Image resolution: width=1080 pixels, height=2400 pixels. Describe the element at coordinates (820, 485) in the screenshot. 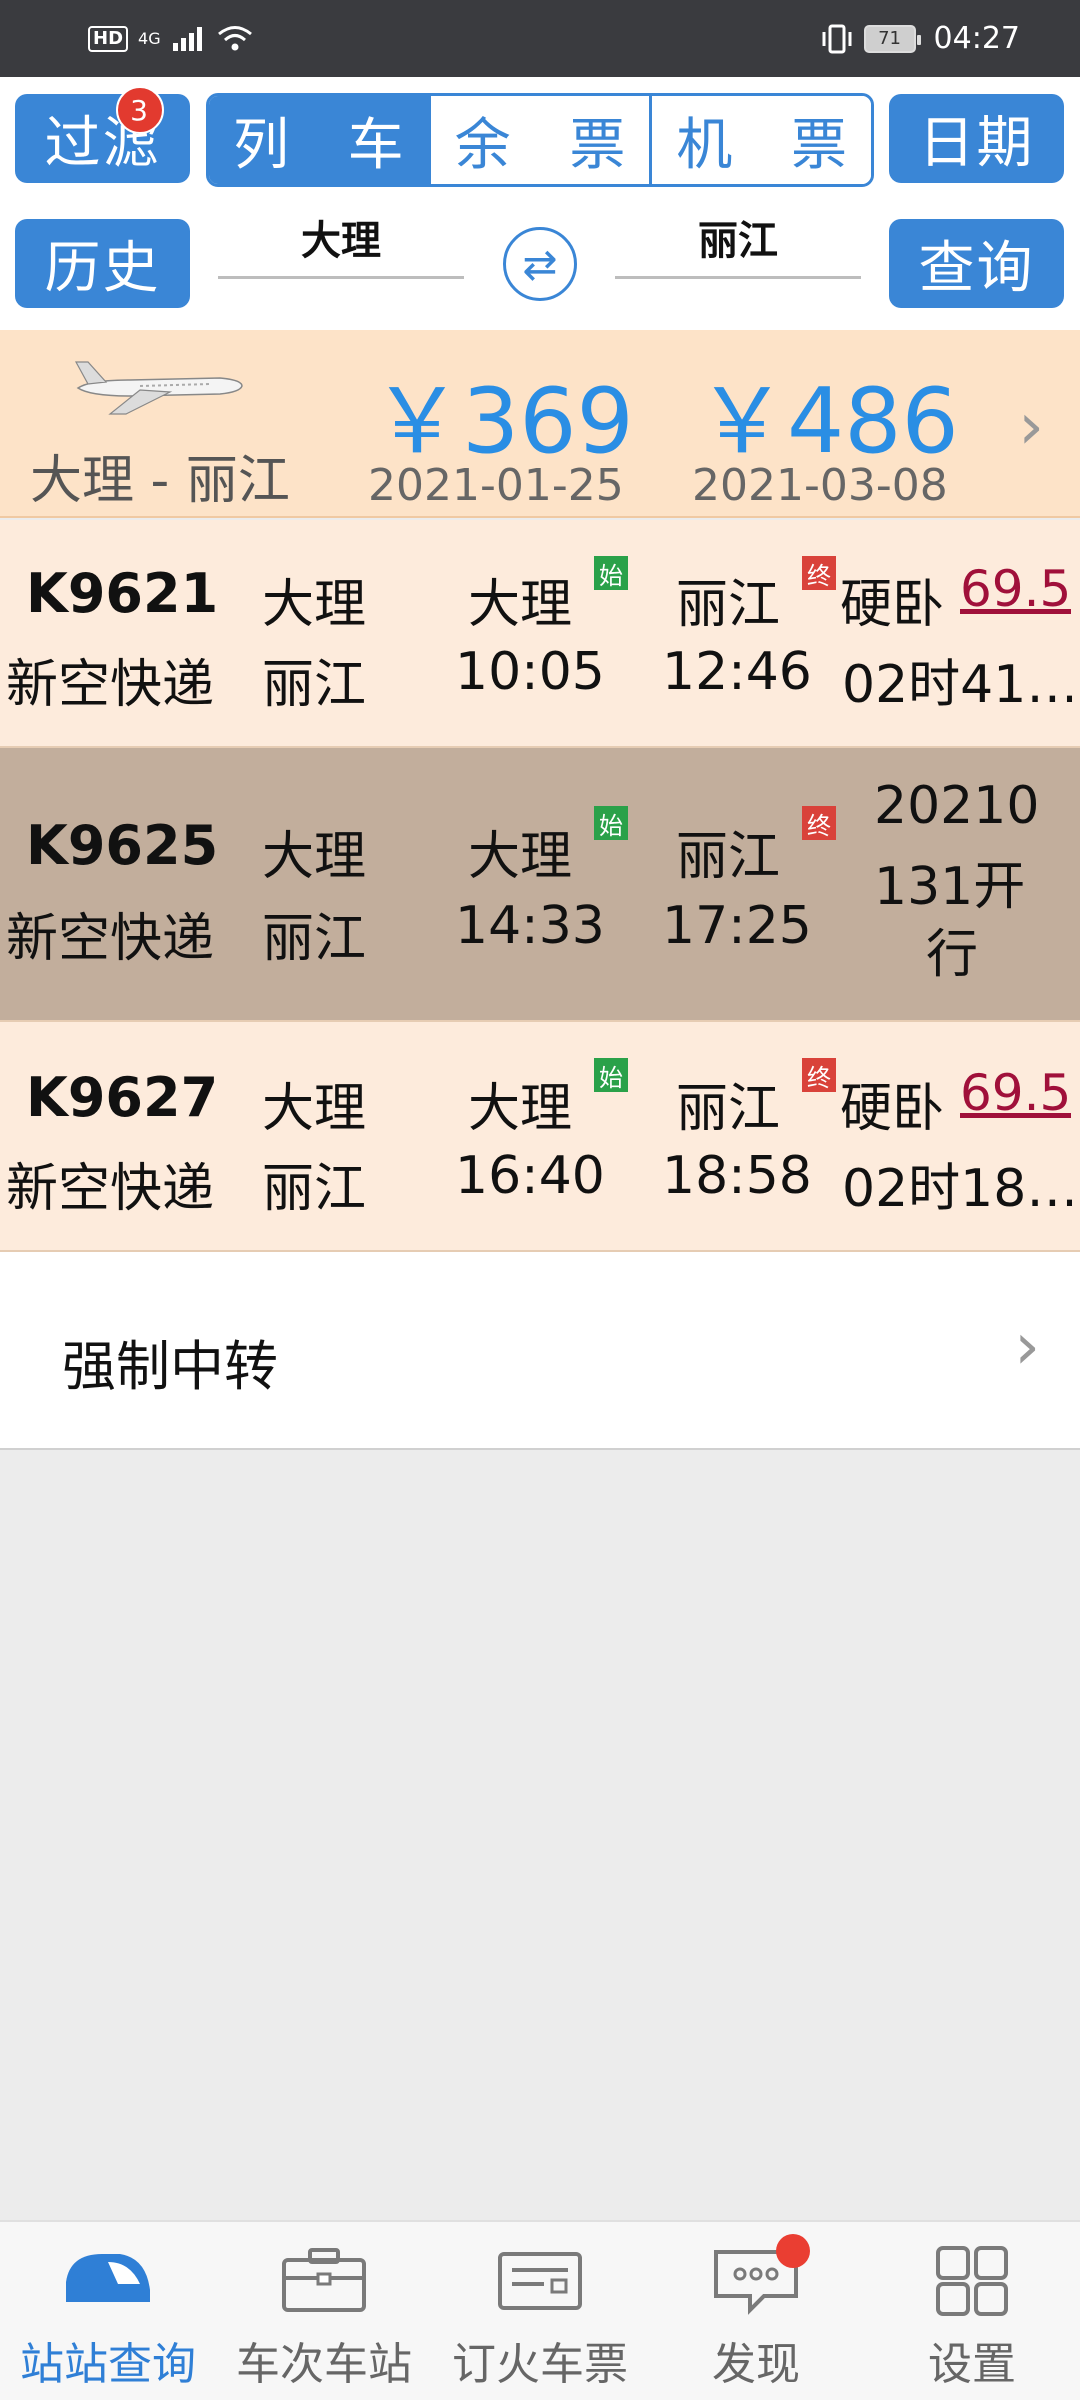

I see `flight-date-2: 2021-03-08` at that location.